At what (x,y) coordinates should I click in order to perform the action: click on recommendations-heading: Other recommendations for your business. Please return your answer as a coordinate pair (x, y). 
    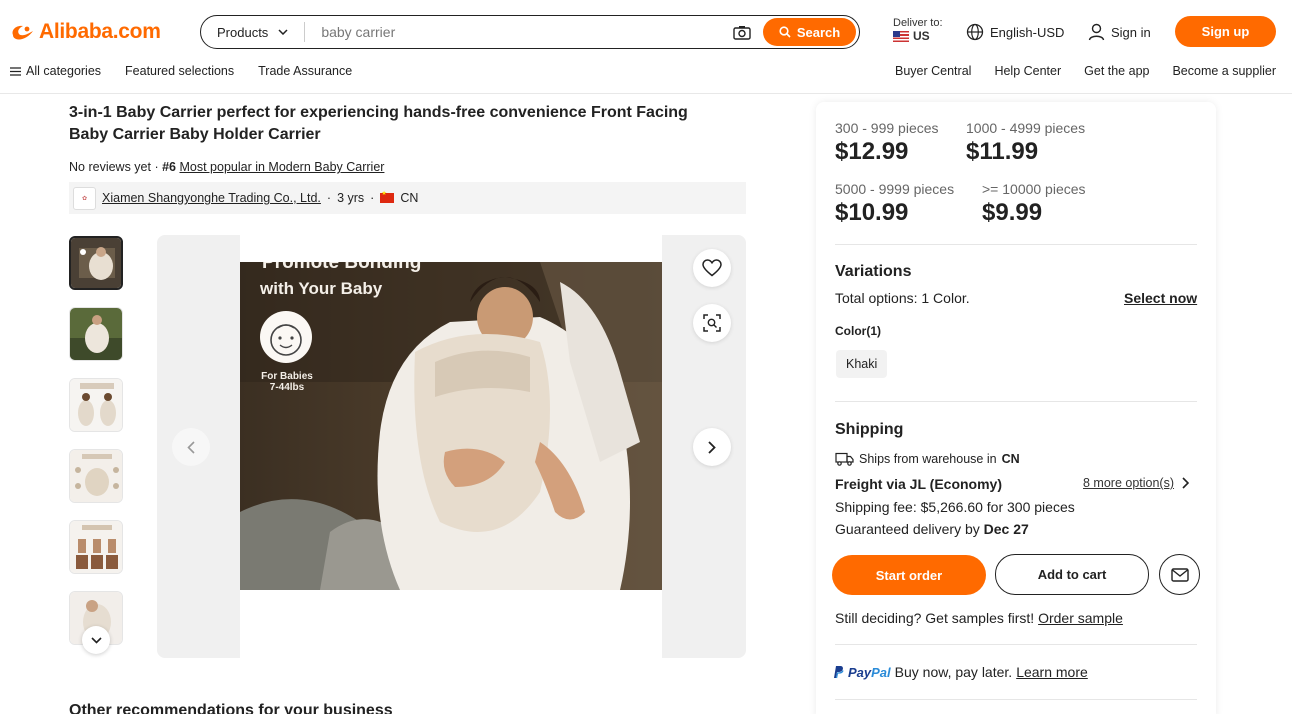
    Looking at the image, I should click on (231, 708).